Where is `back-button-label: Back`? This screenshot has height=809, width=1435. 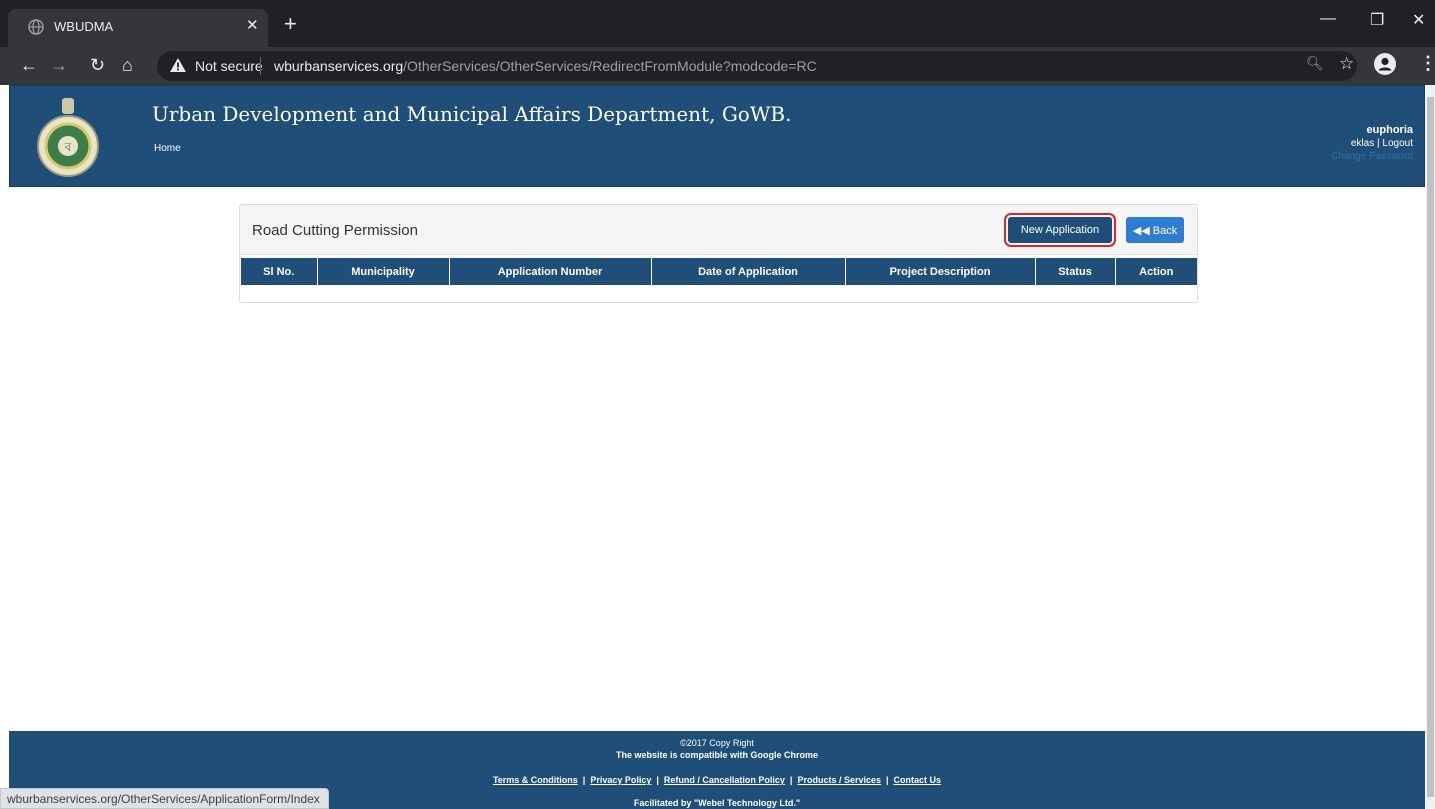
back-button-label: Back is located at coordinates (1165, 230).